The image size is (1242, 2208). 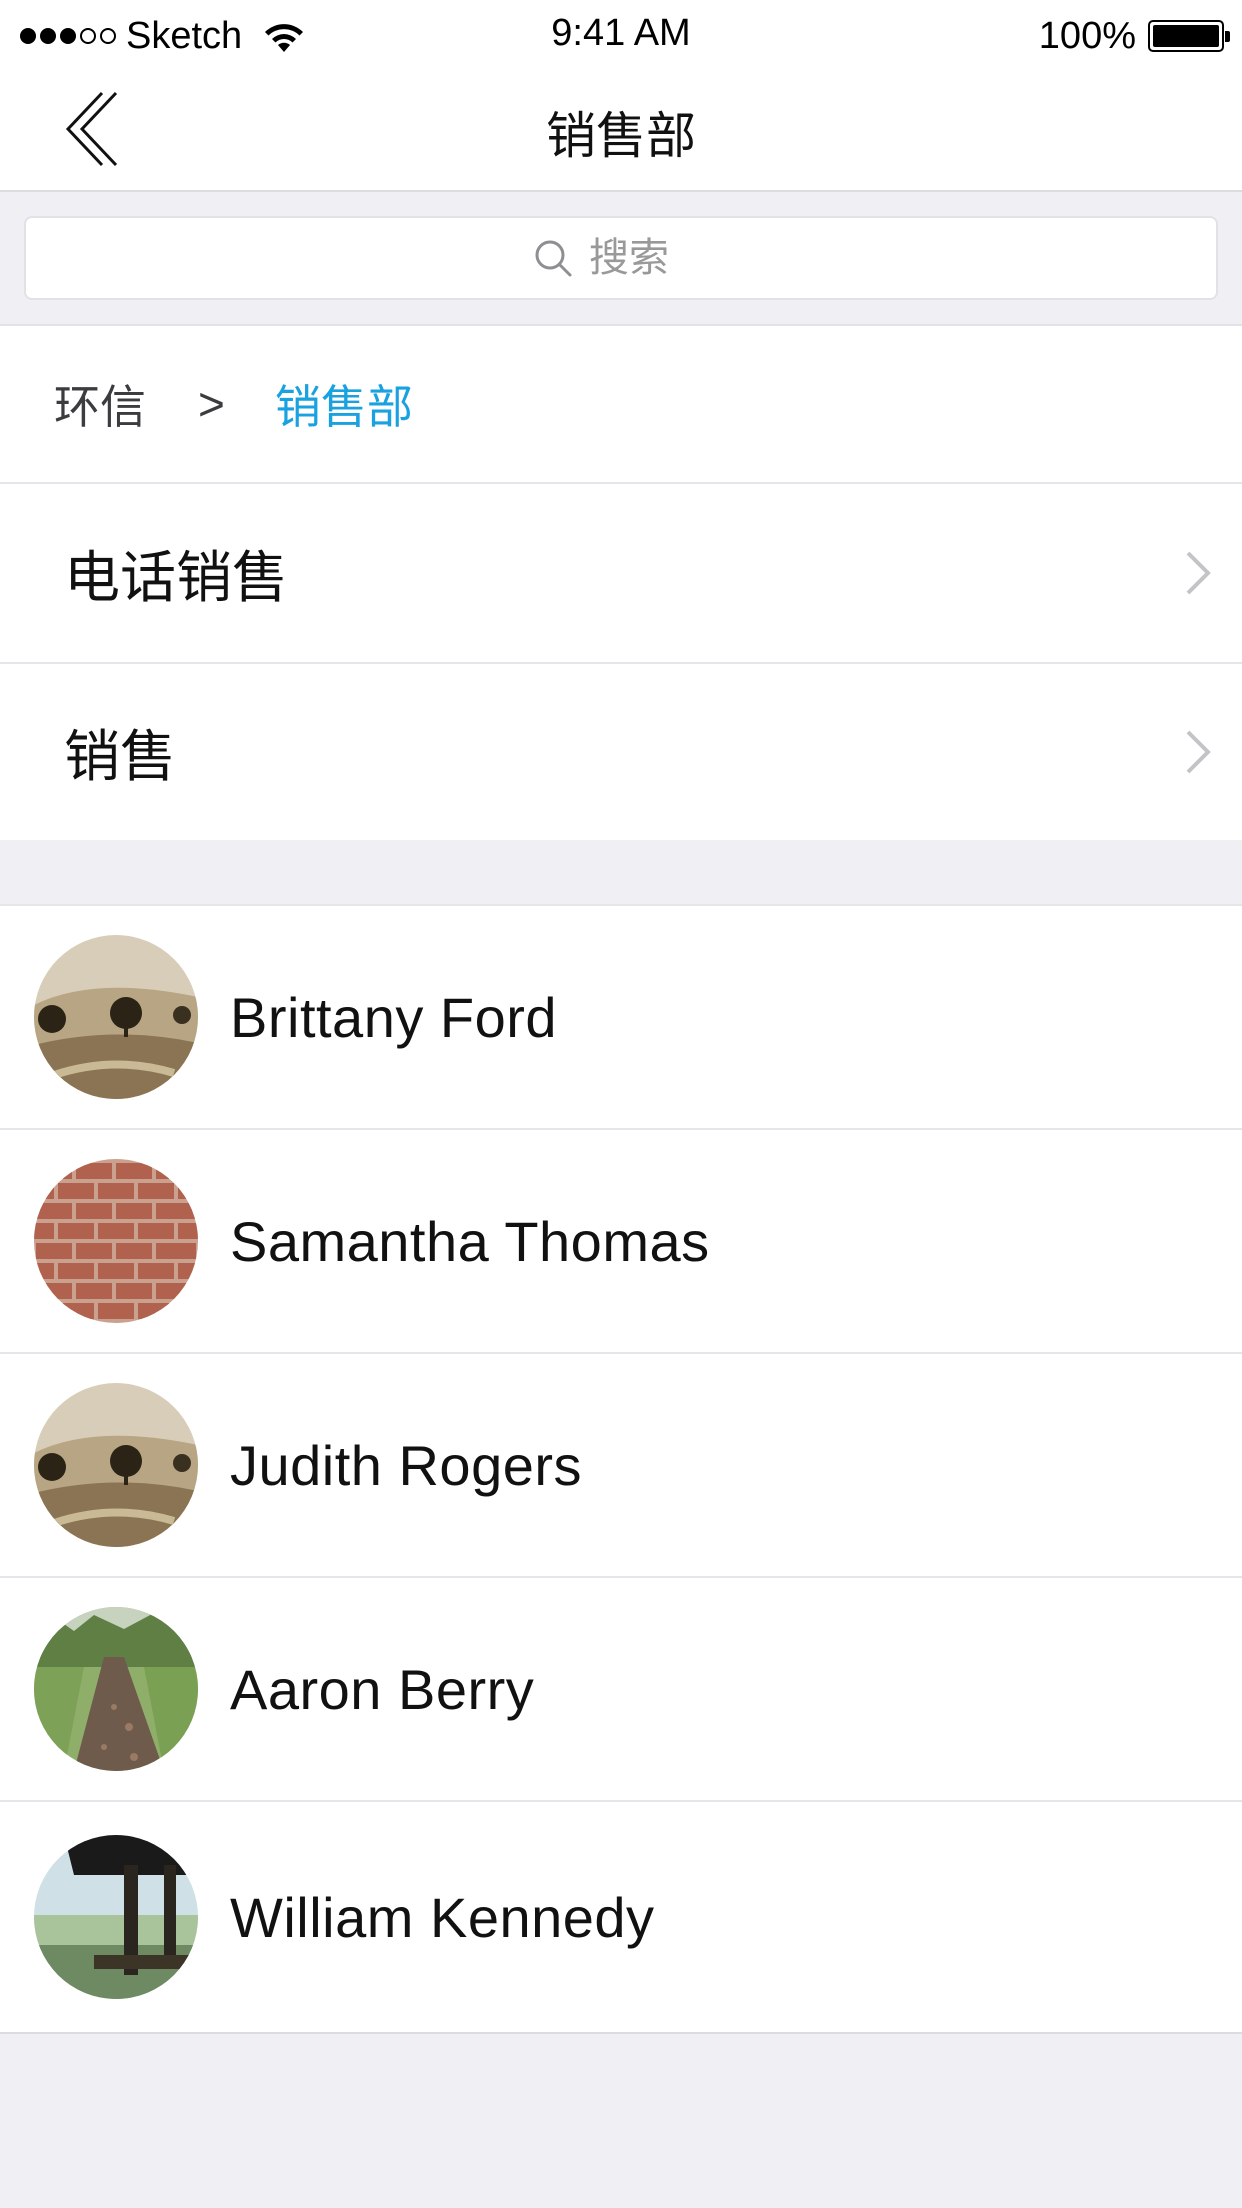 I want to click on page-title: 销售部, so click(x=621, y=136).